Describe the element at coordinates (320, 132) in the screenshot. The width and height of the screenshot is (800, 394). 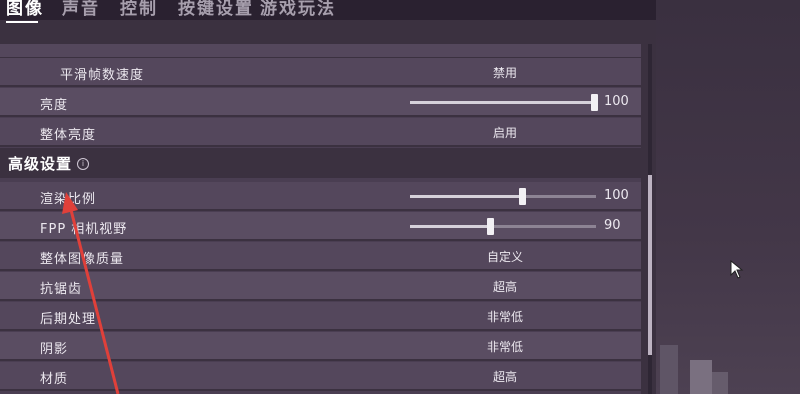
I see `setting-row-overall-brightness: 整体亮度 启用` at that location.